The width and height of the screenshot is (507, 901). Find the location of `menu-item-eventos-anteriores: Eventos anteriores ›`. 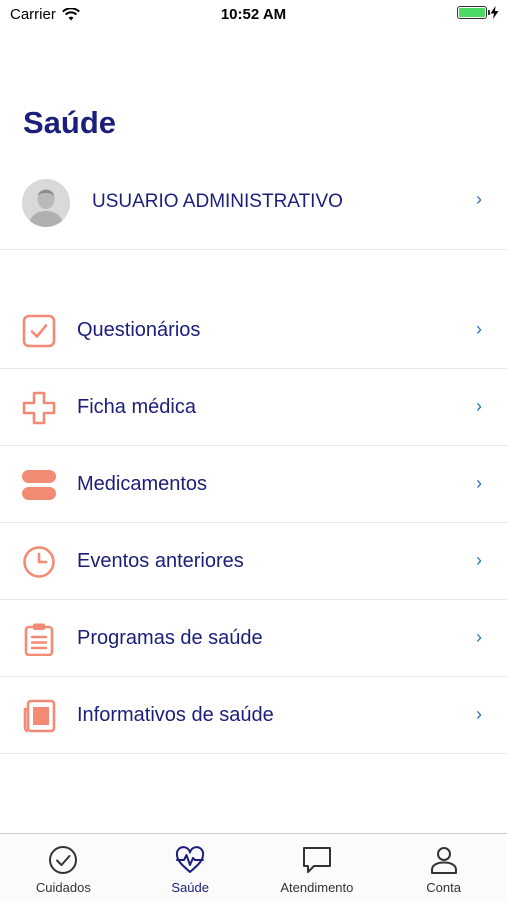

menu-item-eventos-anteriores: Eventos anteriores › is located at coordinates (253, 561).